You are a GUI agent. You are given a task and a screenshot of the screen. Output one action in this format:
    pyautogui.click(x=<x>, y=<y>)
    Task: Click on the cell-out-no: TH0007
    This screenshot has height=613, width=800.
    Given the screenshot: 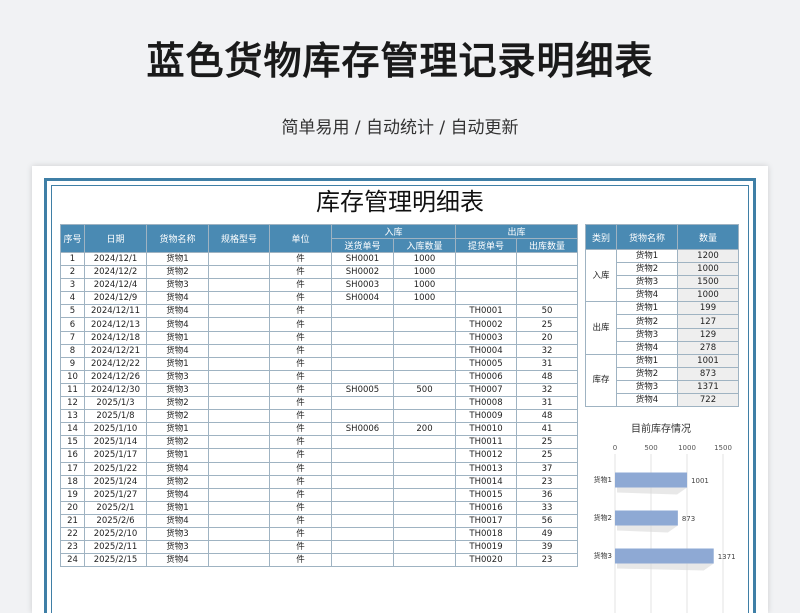 What is the action you would take?
    pyautogui.click(x=486, y=390)
    